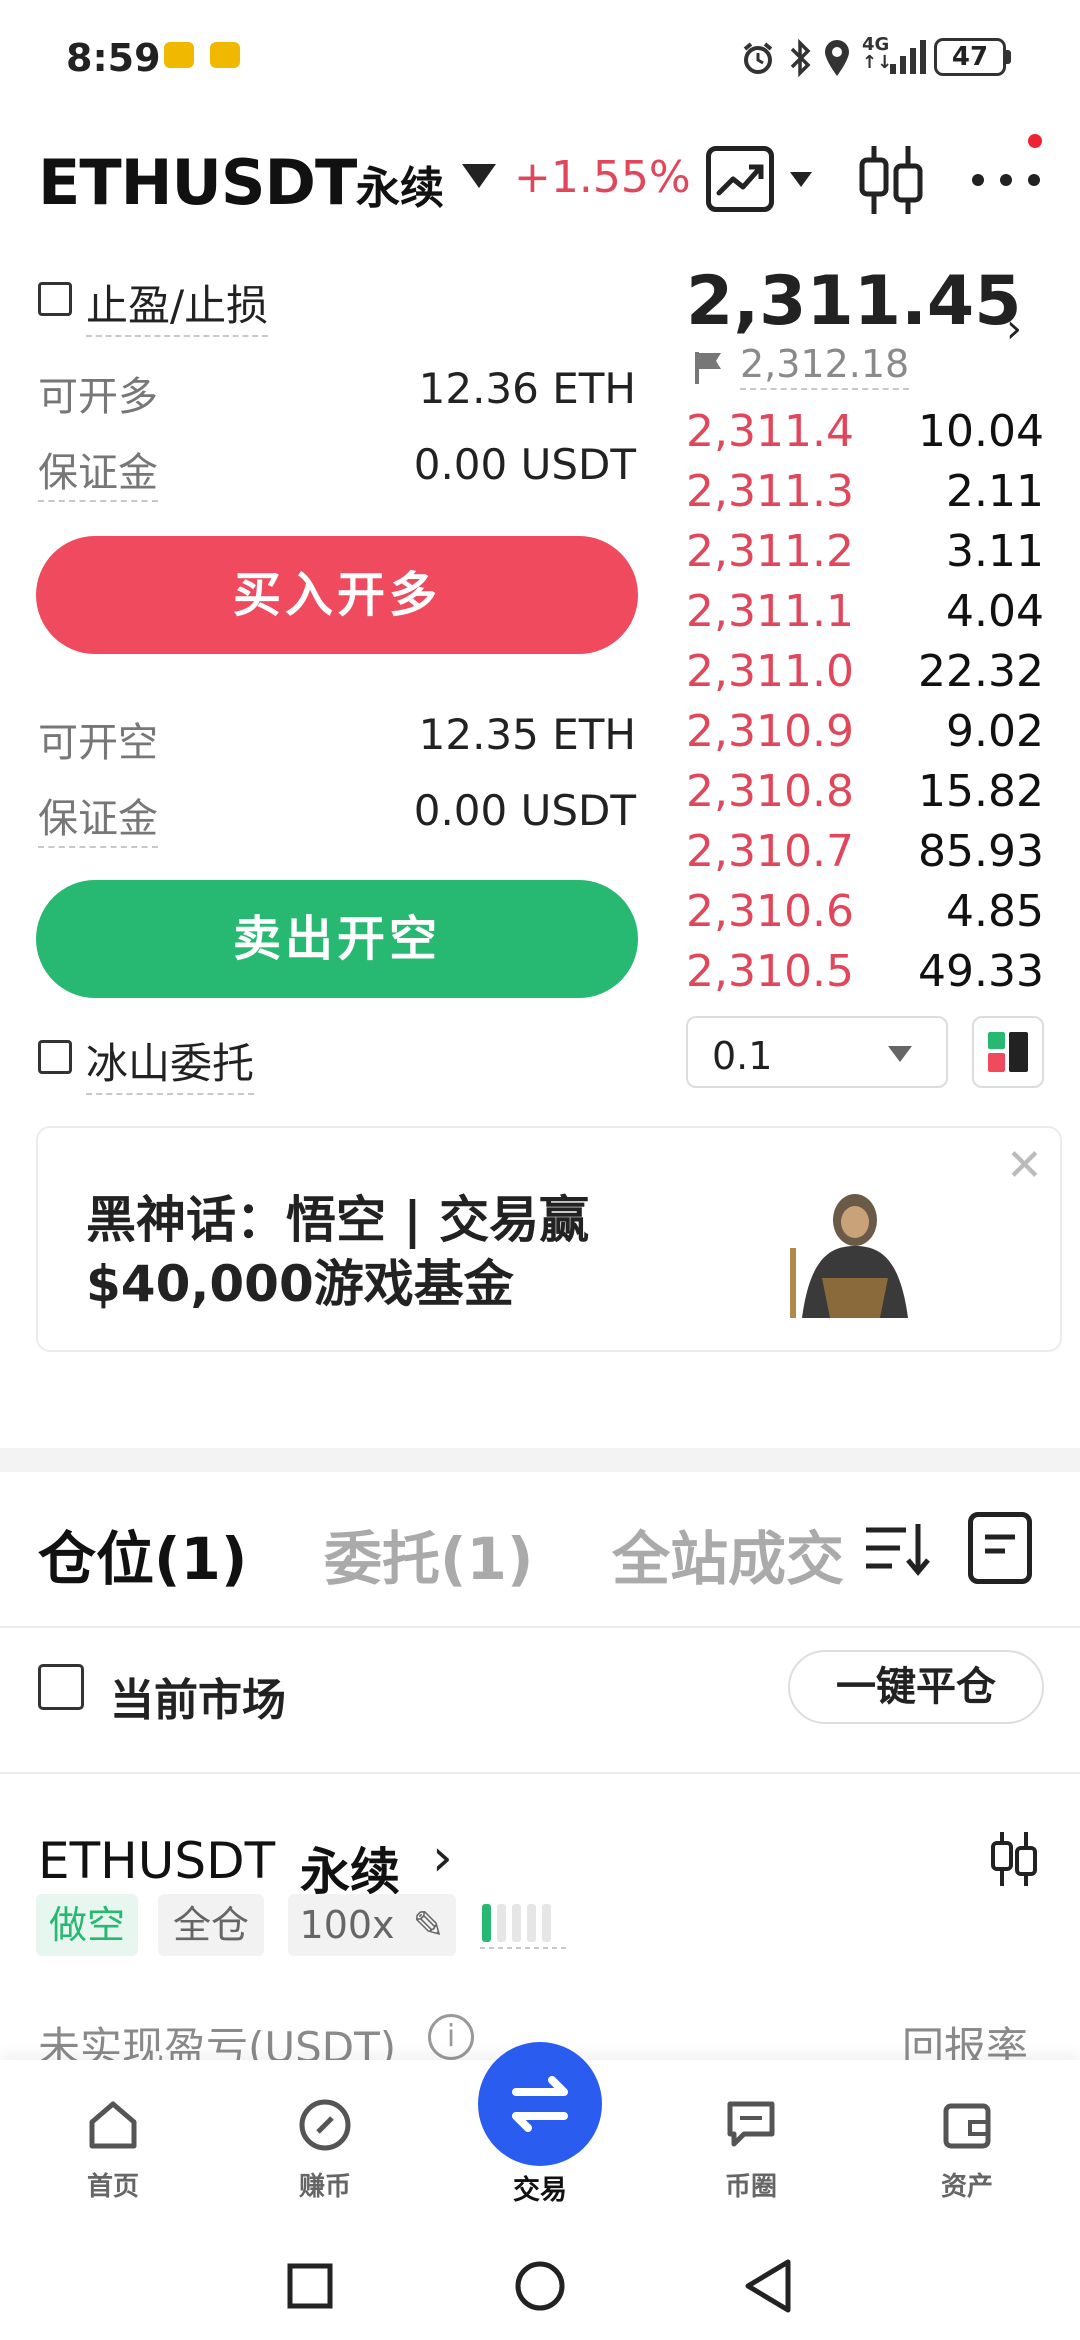 Image resolution: width=1080 pixels, height=2340 pixels. What do you see at coordinates (942, 851) in the screenshot?
I see `ask-size: 85.93` at bounding box center [942, 851].